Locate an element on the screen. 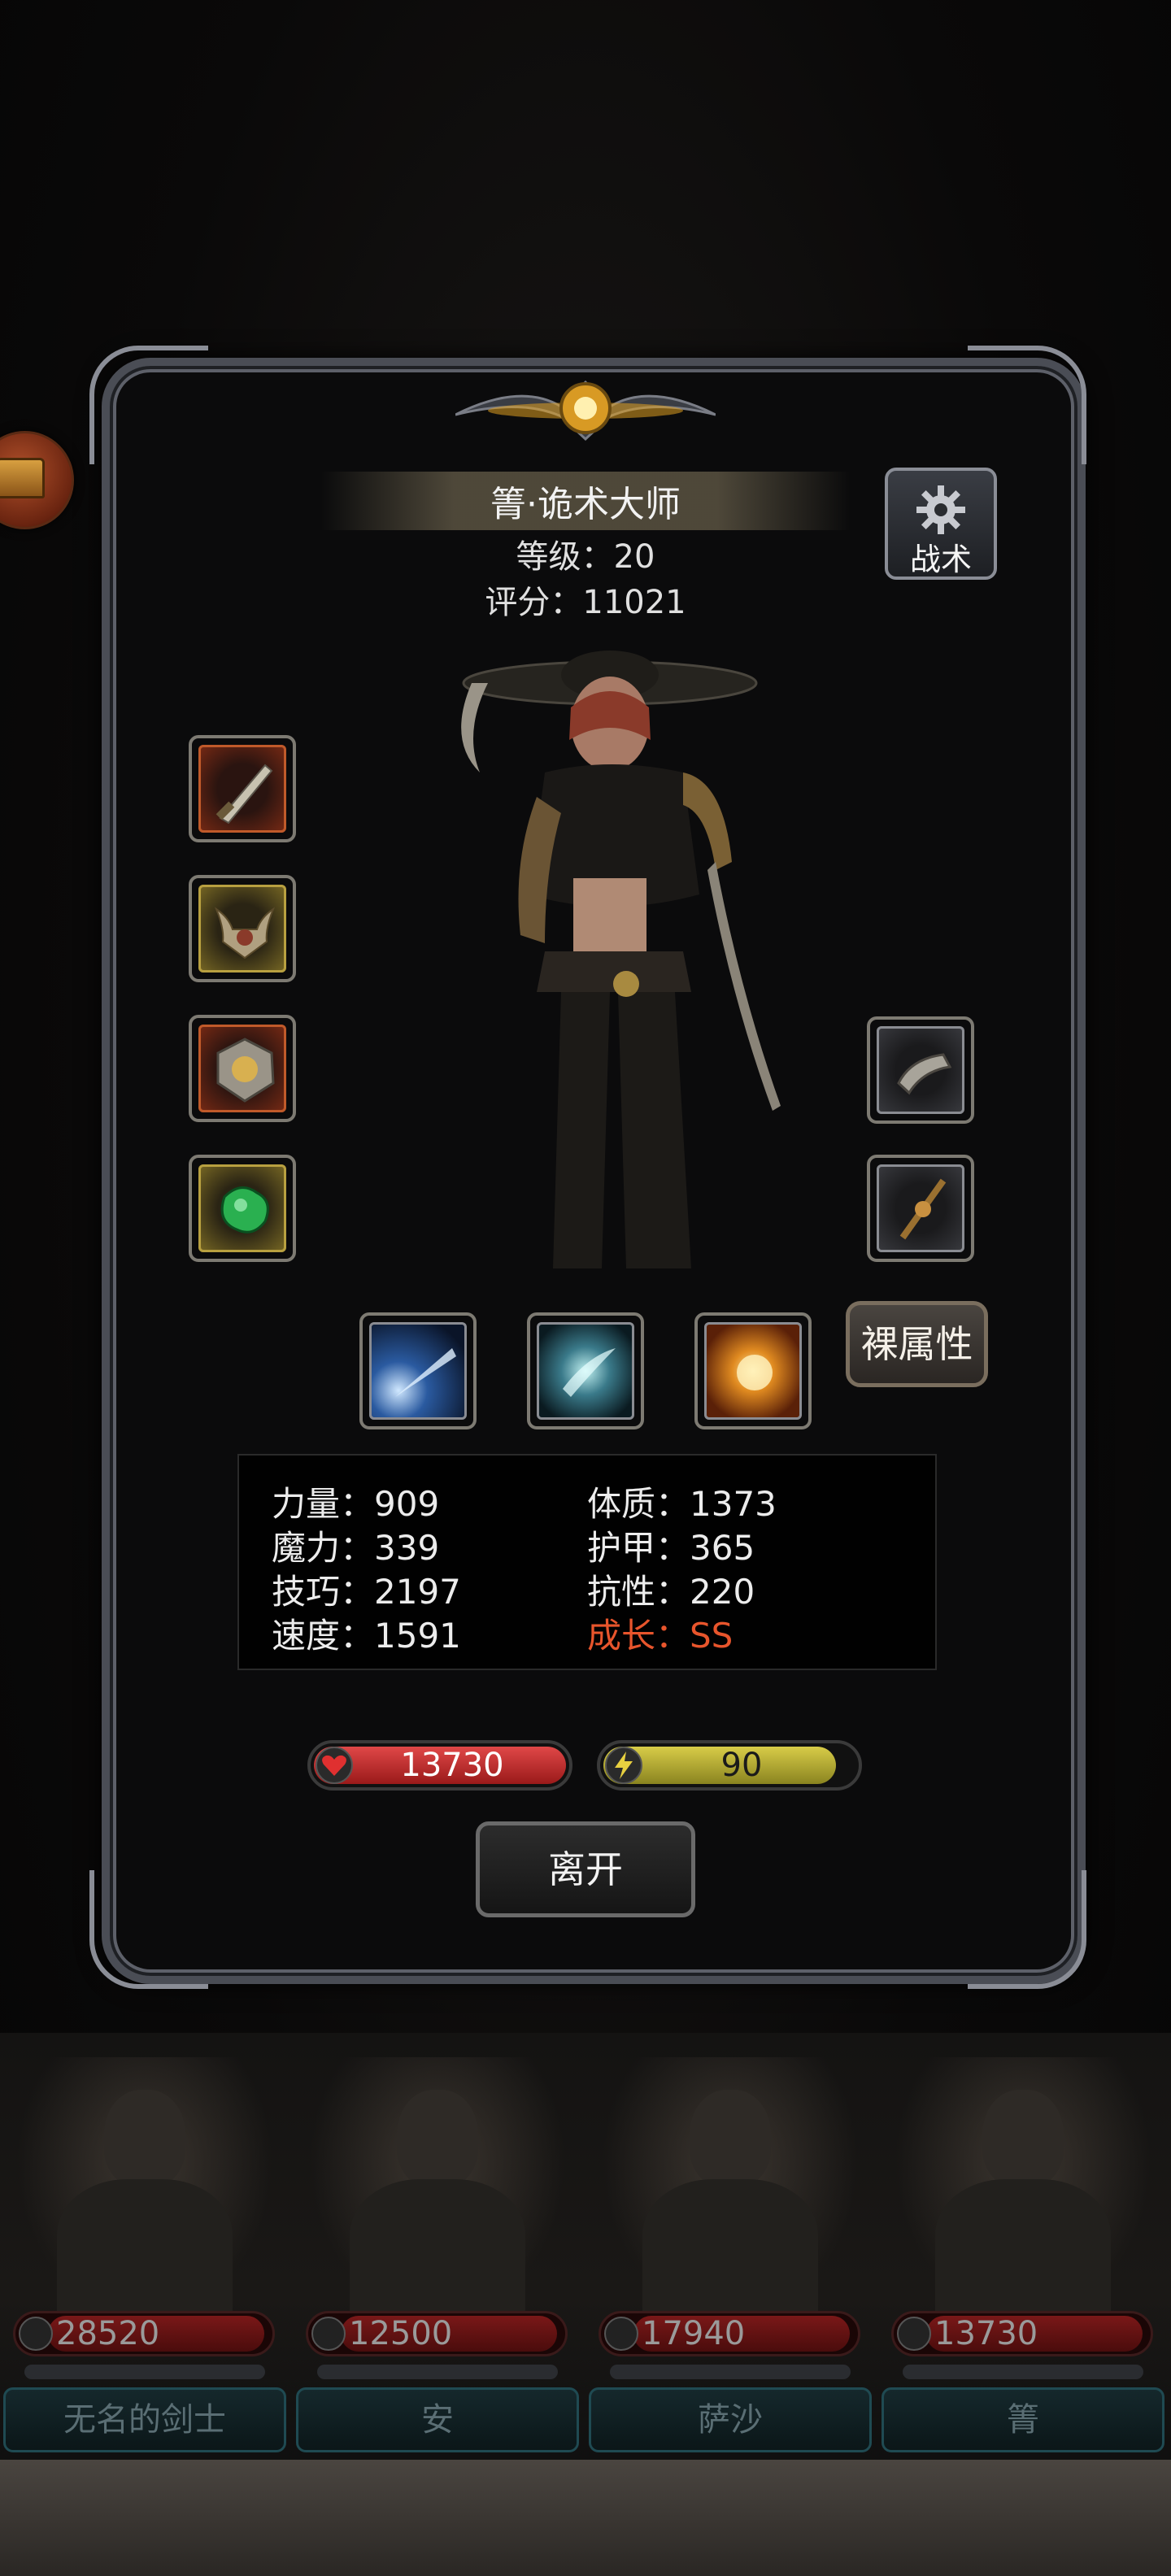  roster-card-4: 13730 箐 is located at coordinates (1023, 2245).